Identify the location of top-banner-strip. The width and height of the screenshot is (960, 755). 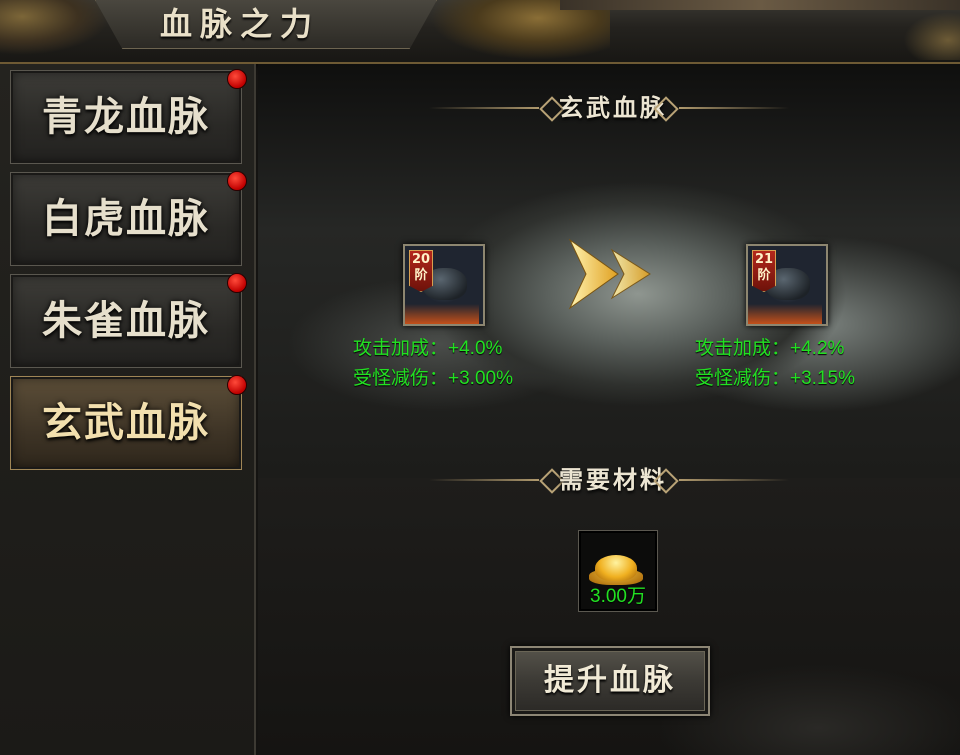
(760, 5).